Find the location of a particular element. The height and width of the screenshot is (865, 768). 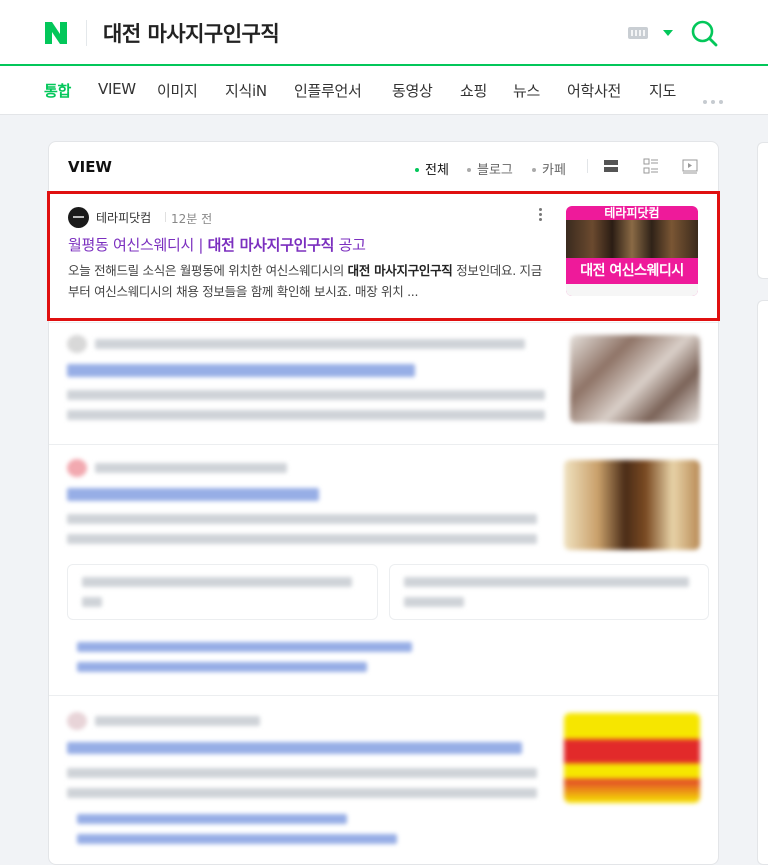

tab-video: 동영상 is located at coordinates (412, 90).